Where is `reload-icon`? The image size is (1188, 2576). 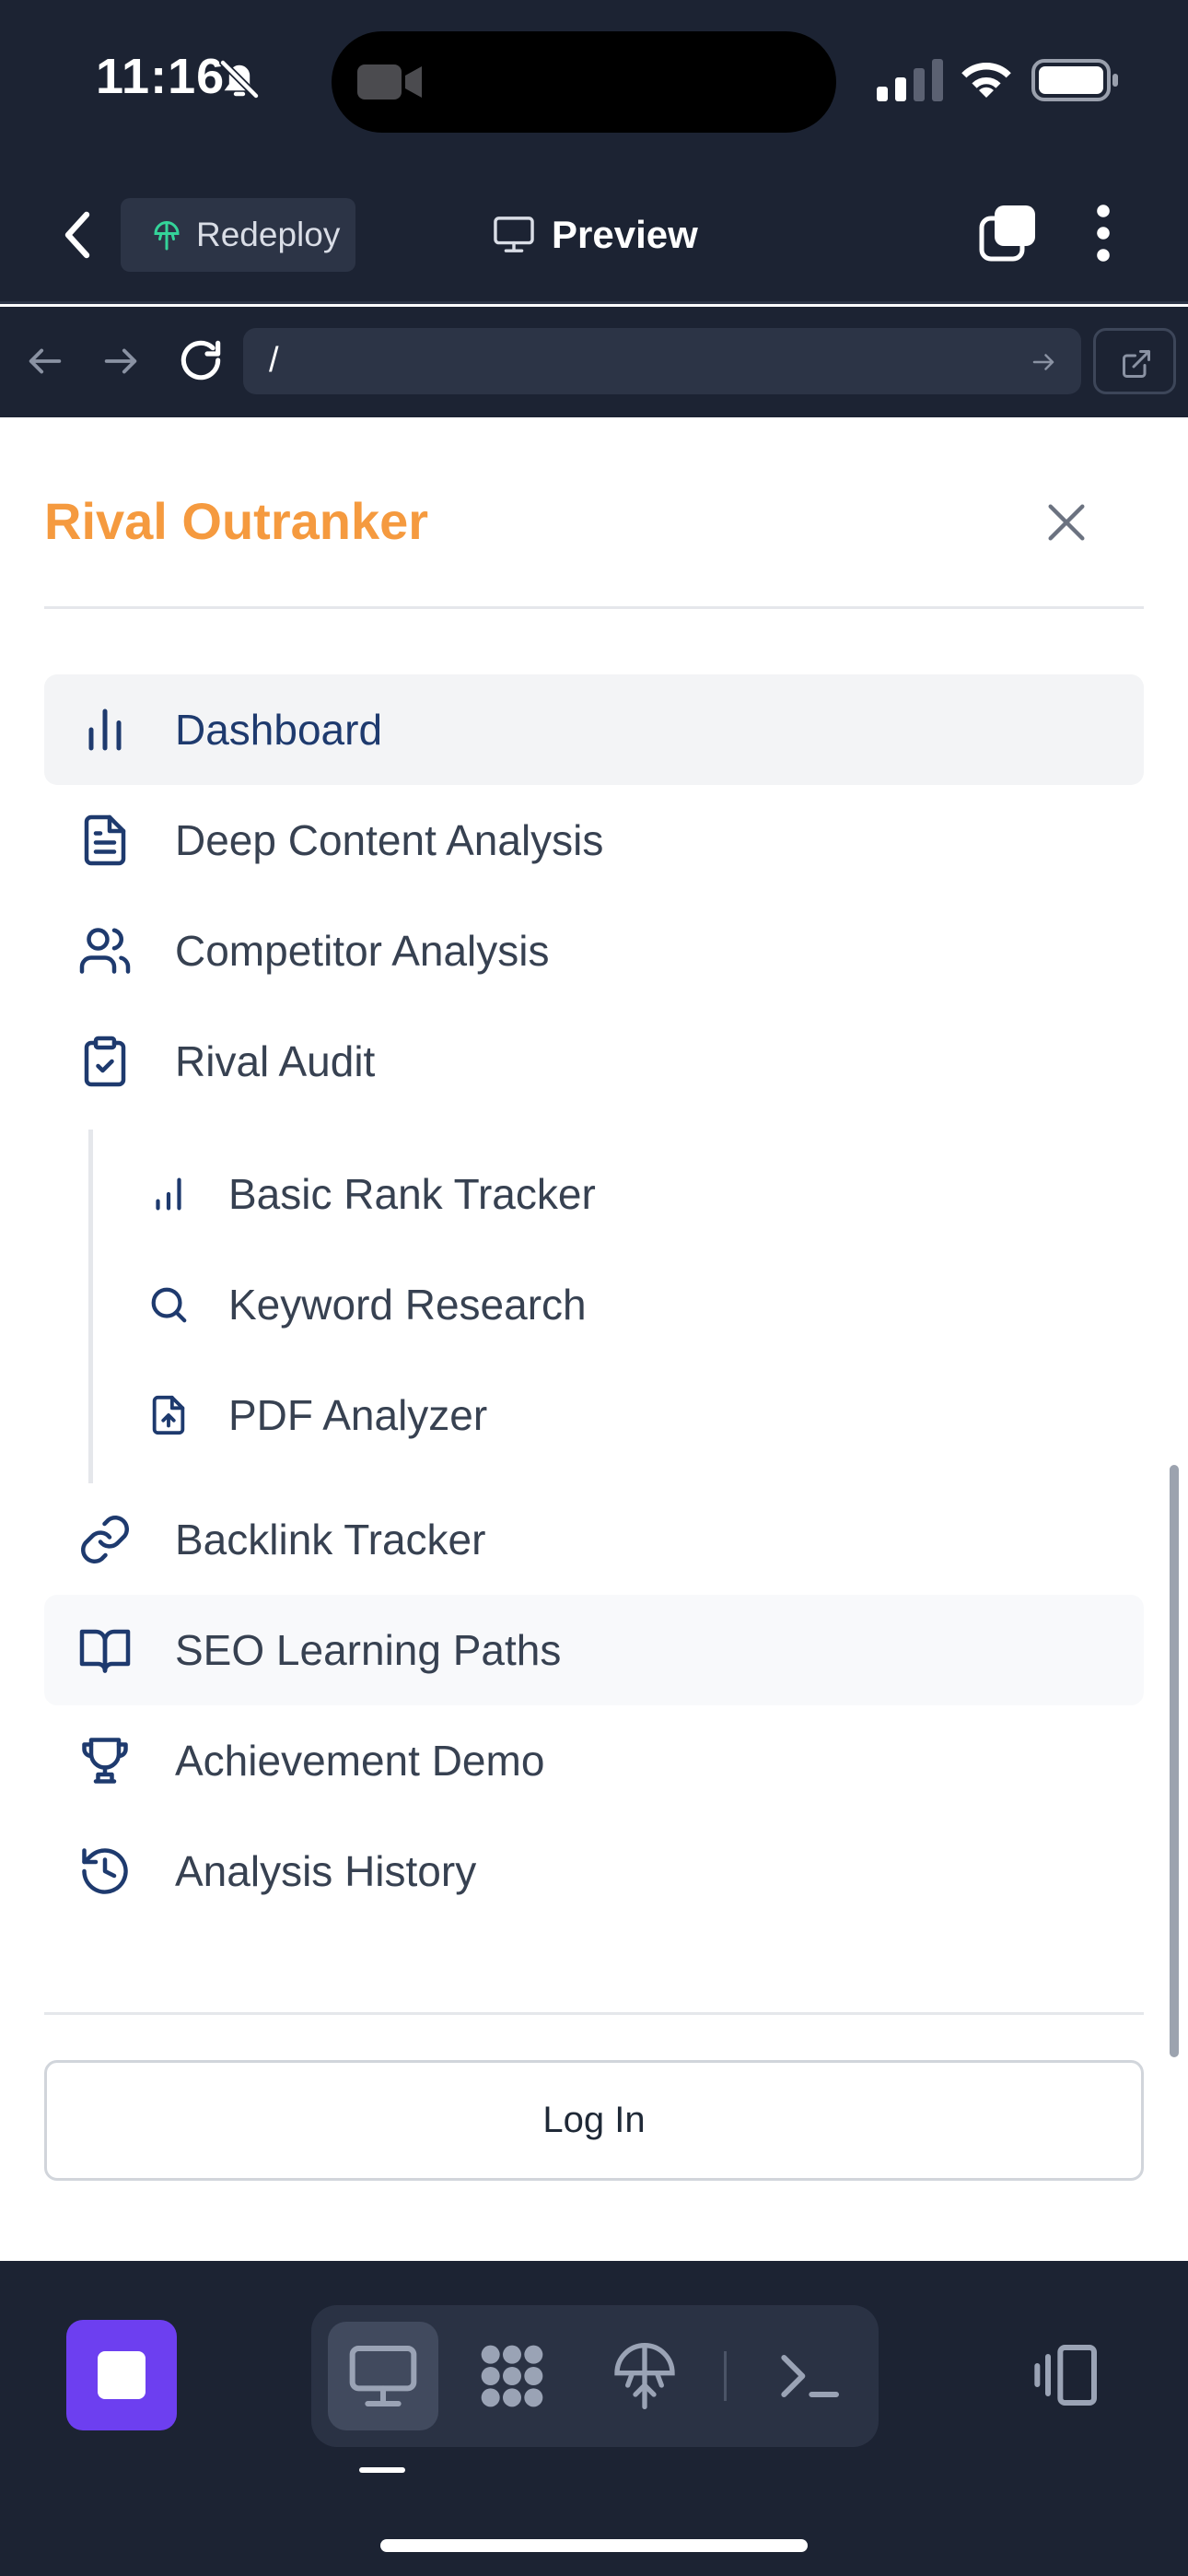 reload-icon is located at coordinates (201, 360).